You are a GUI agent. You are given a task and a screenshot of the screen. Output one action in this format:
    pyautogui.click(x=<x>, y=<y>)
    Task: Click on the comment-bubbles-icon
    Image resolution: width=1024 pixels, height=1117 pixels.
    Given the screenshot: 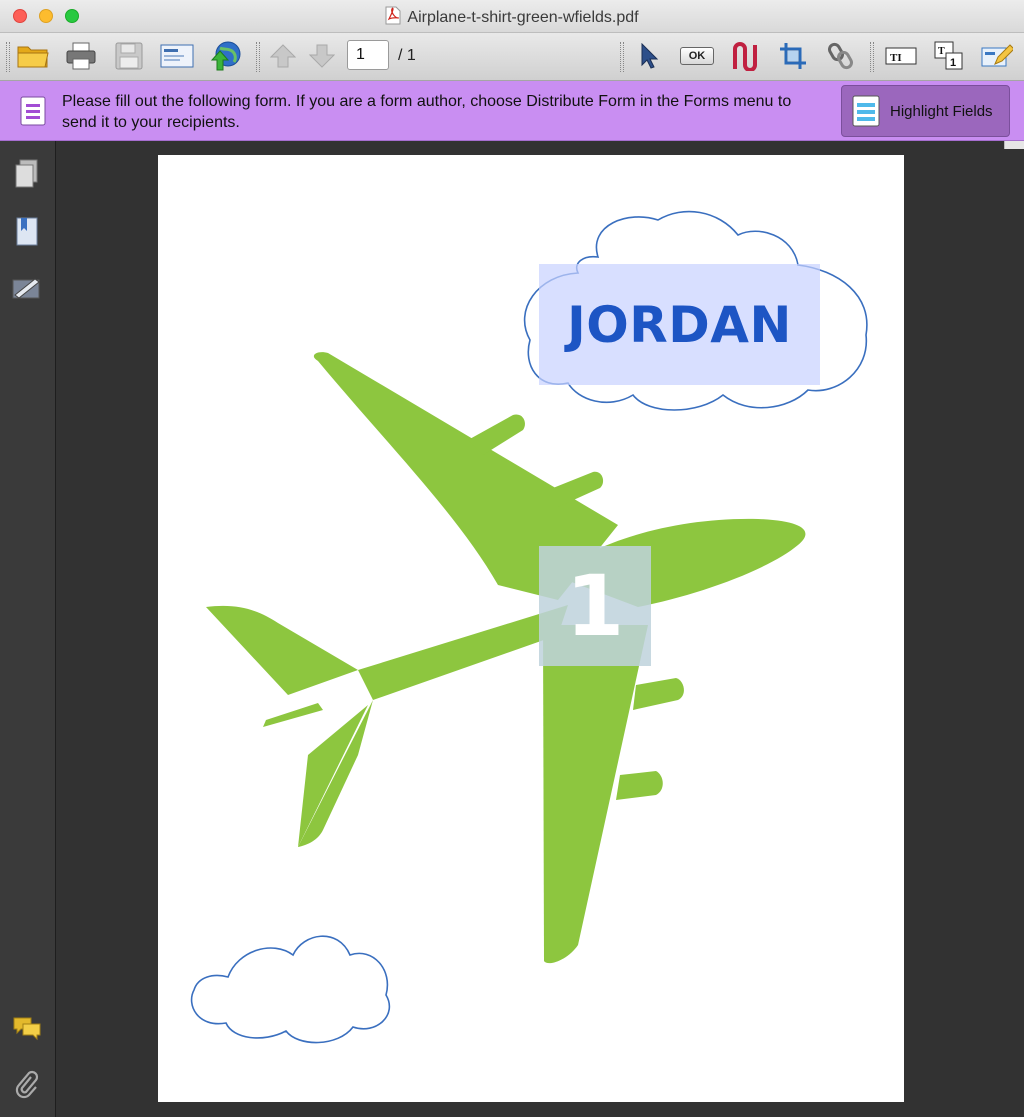 What is the action you would take?
    pyautogui.click(x=27, y=1029)
    